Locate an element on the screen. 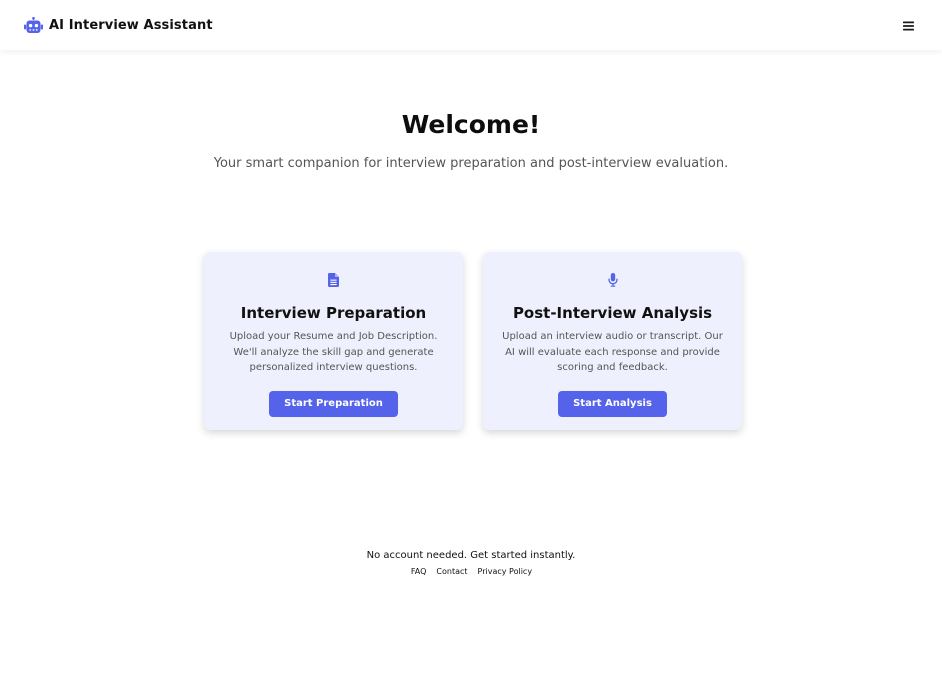 The image size is (942, 677). microphone-icon is located at coordinates (612, 279).